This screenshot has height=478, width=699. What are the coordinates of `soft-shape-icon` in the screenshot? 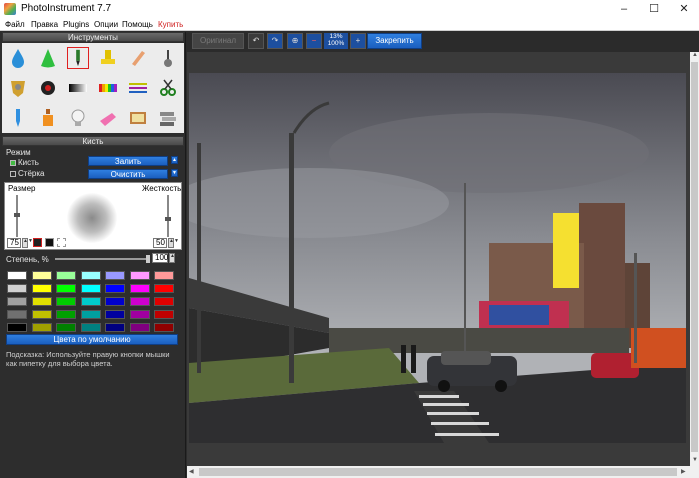 It's located at (61, 242).